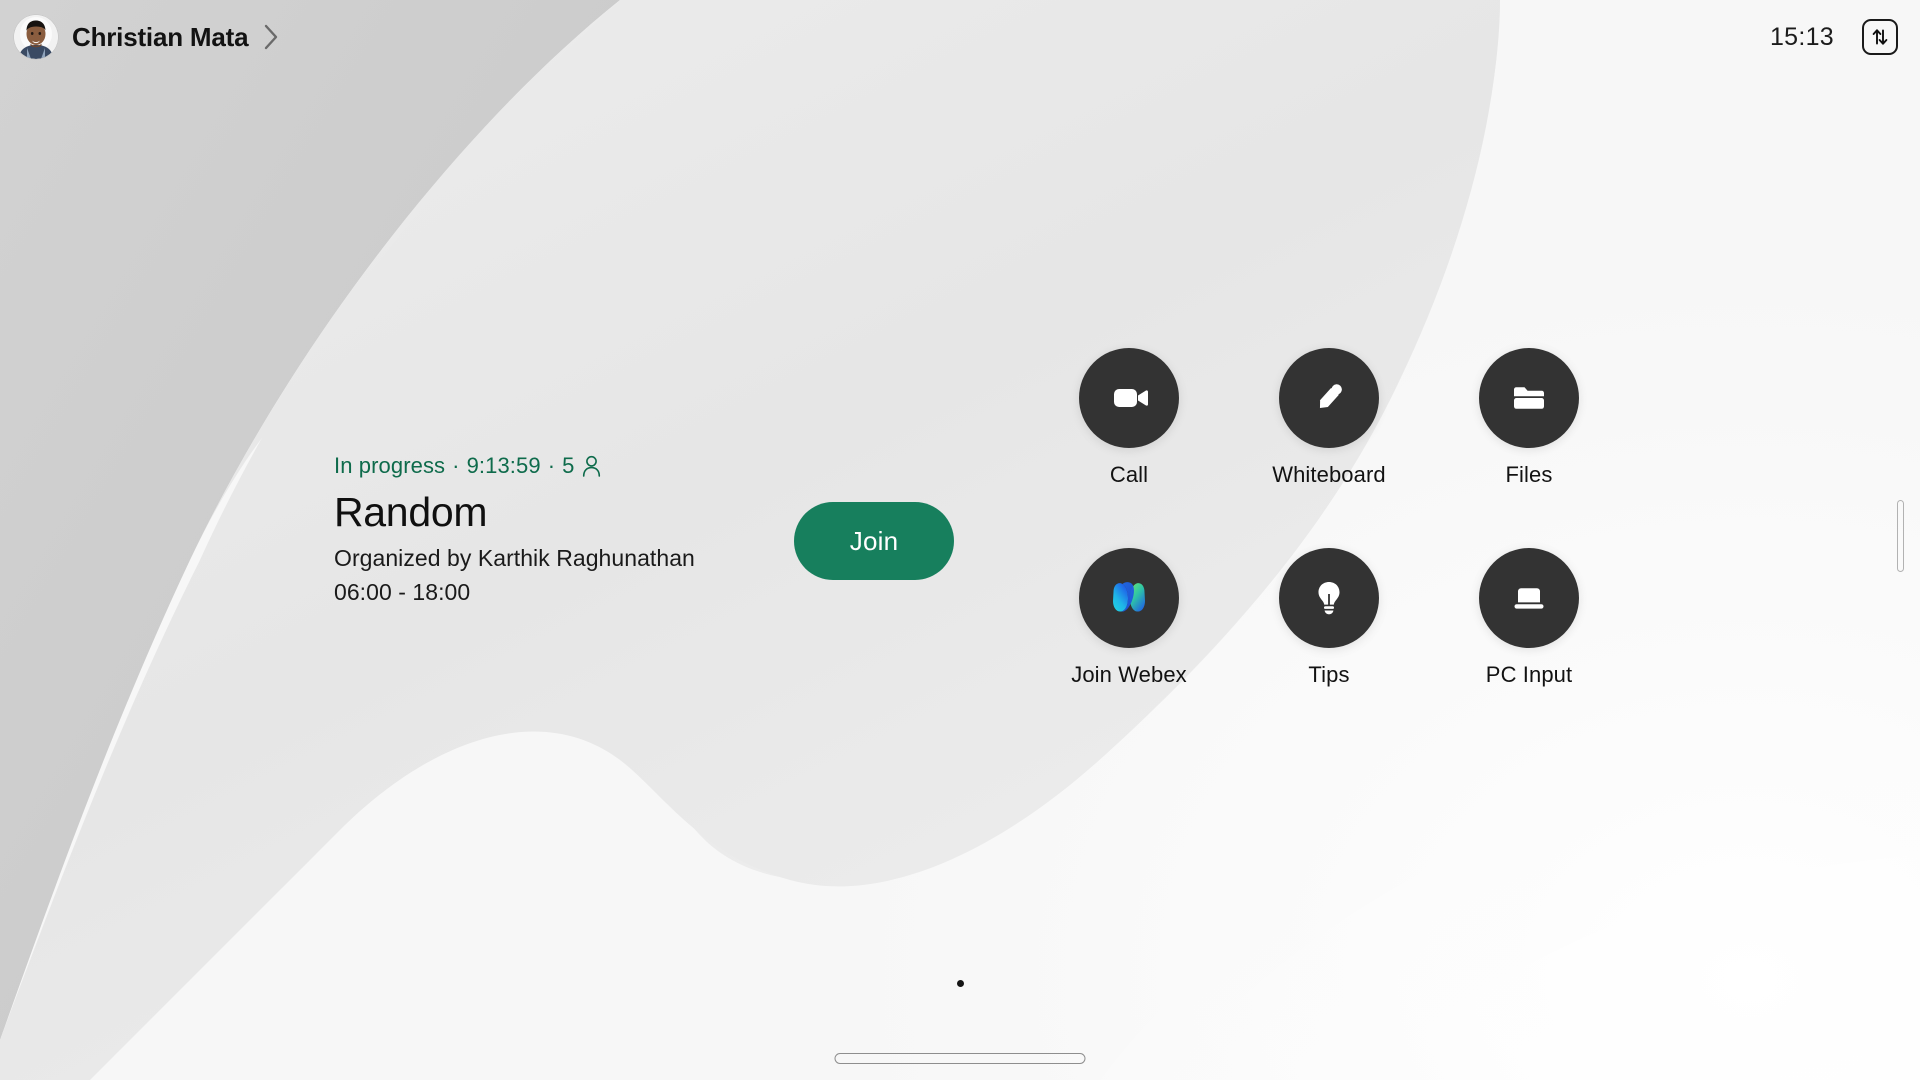 This screenshot has width=1920, height=1080. Describe the element at coordinates (1329, 474) in the screenshot. I see `app-label: Whiteboard` at that location.